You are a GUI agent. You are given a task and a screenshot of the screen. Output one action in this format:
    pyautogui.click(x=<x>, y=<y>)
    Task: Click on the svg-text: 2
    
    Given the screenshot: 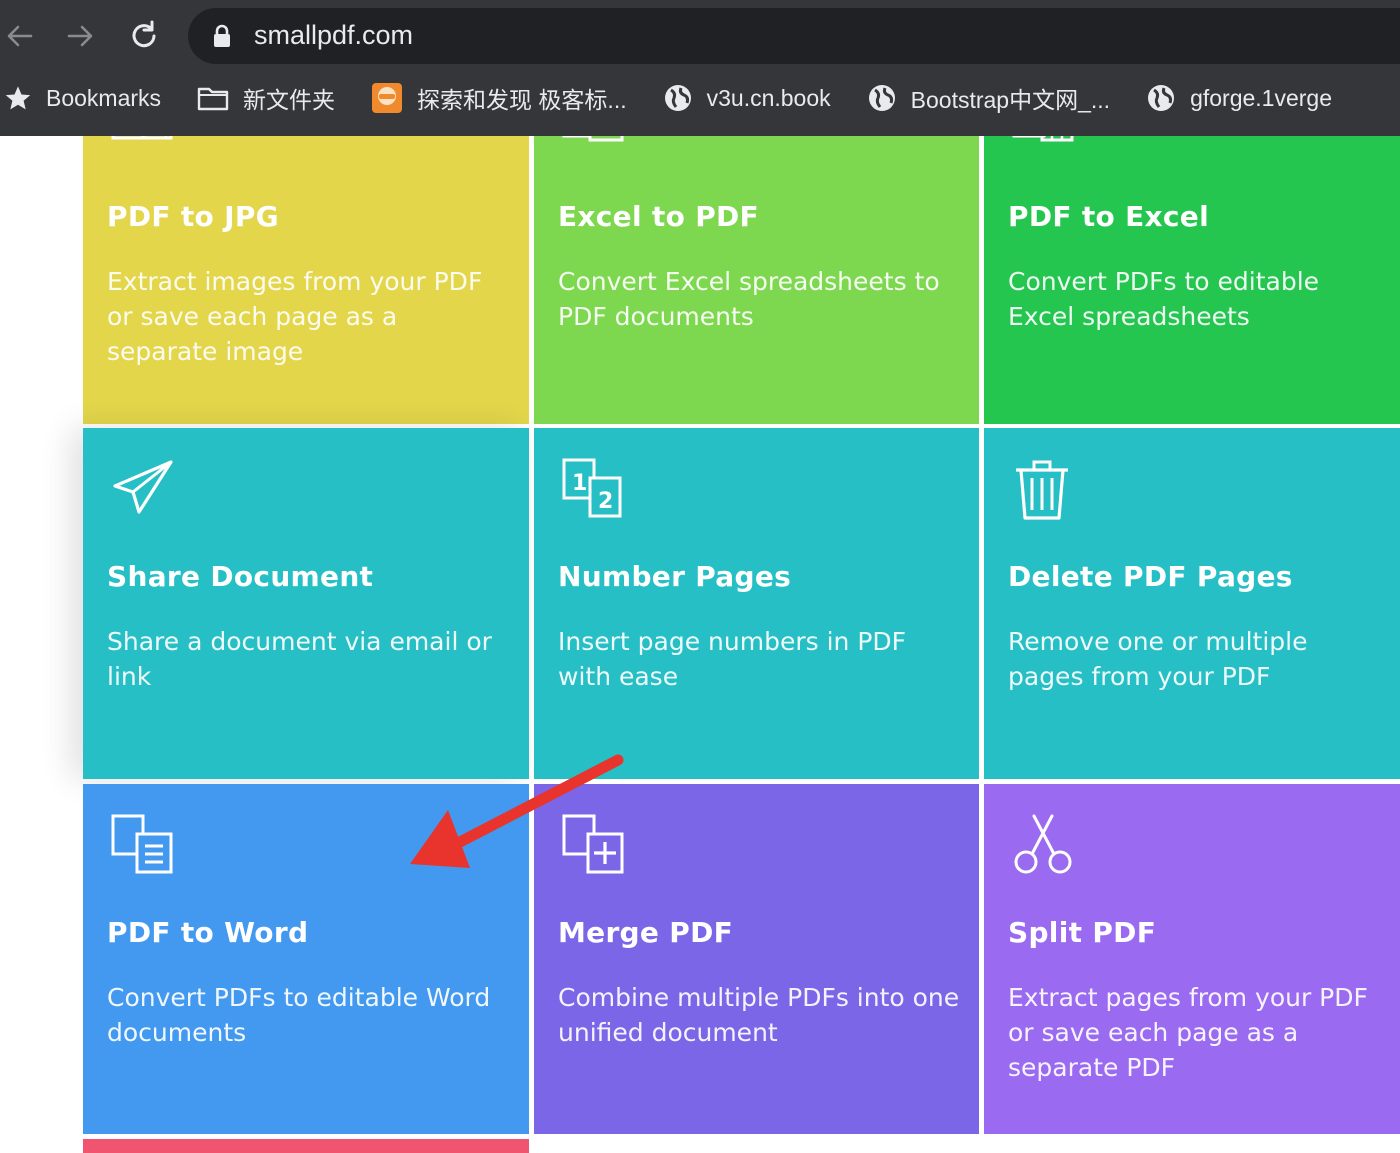 What is the action you would take?
    pyautogui.click(x=605, y=501)
    